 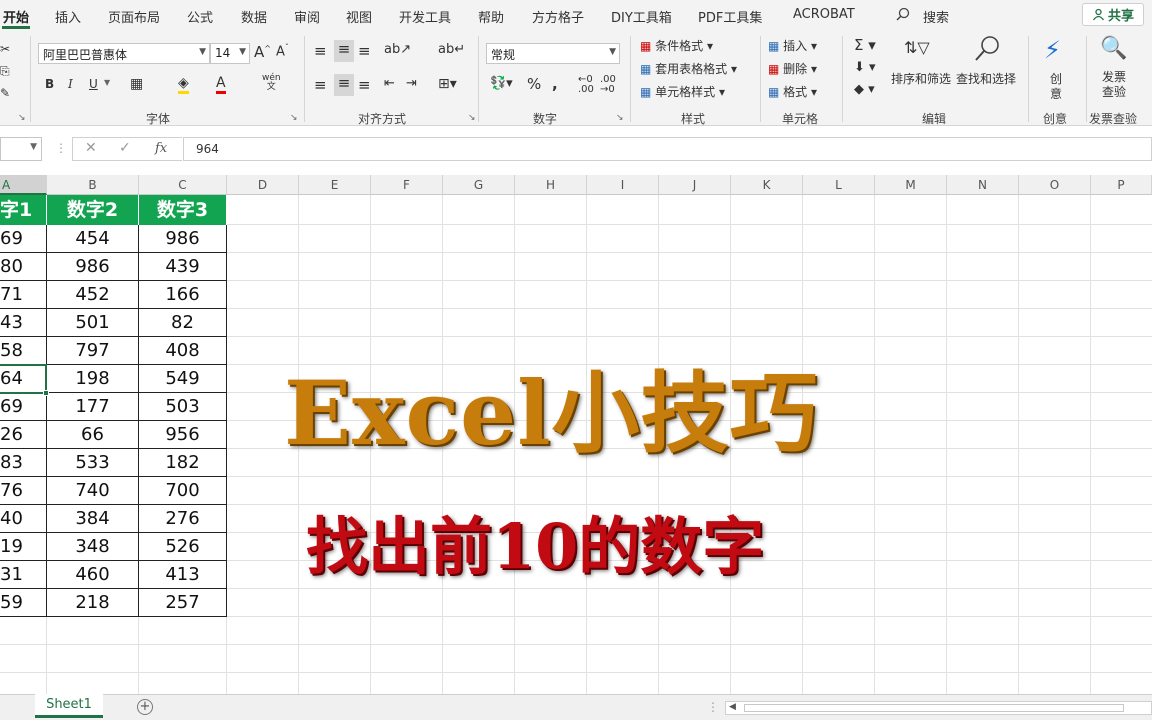 What do you see at coordinates (767, 185) in the screenshot?
I see `column-header-k: K` at bounding box center [767, 185].